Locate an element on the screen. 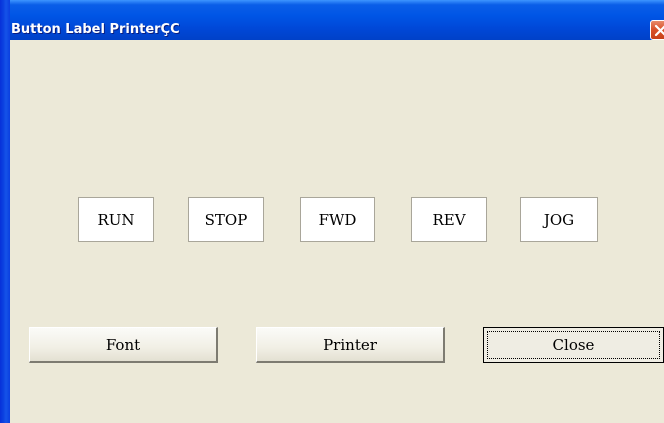 This screenshot has width=664, height=423. font-button: Font is located at coordinates (123, 345).